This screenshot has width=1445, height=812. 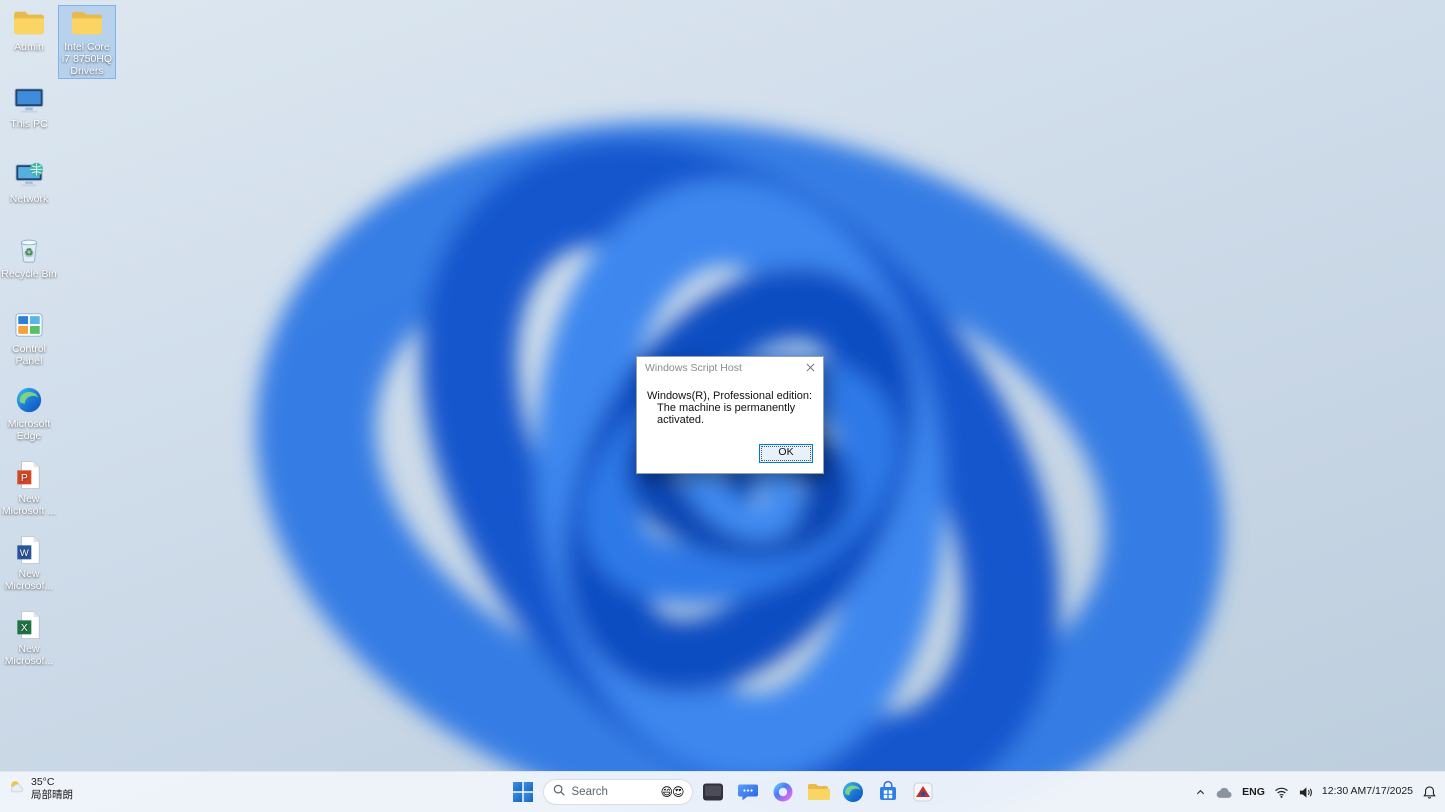 I want to click on excel-file-icon: X, so click(x=29, y=625).